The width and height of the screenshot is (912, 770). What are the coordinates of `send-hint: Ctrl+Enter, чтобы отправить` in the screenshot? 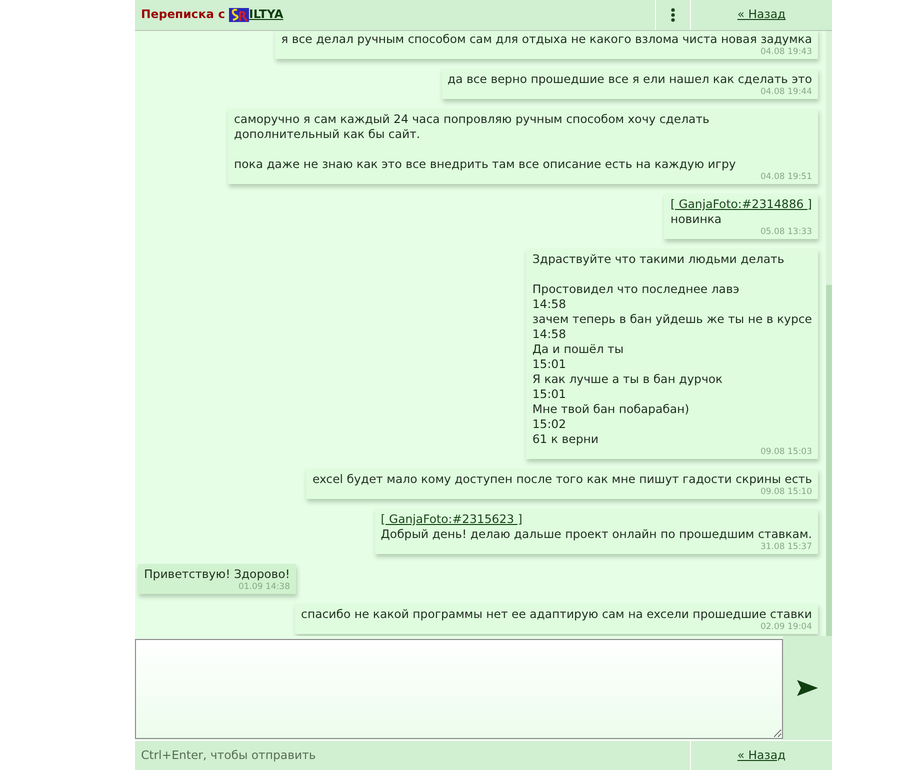 It's located at (228, 755).